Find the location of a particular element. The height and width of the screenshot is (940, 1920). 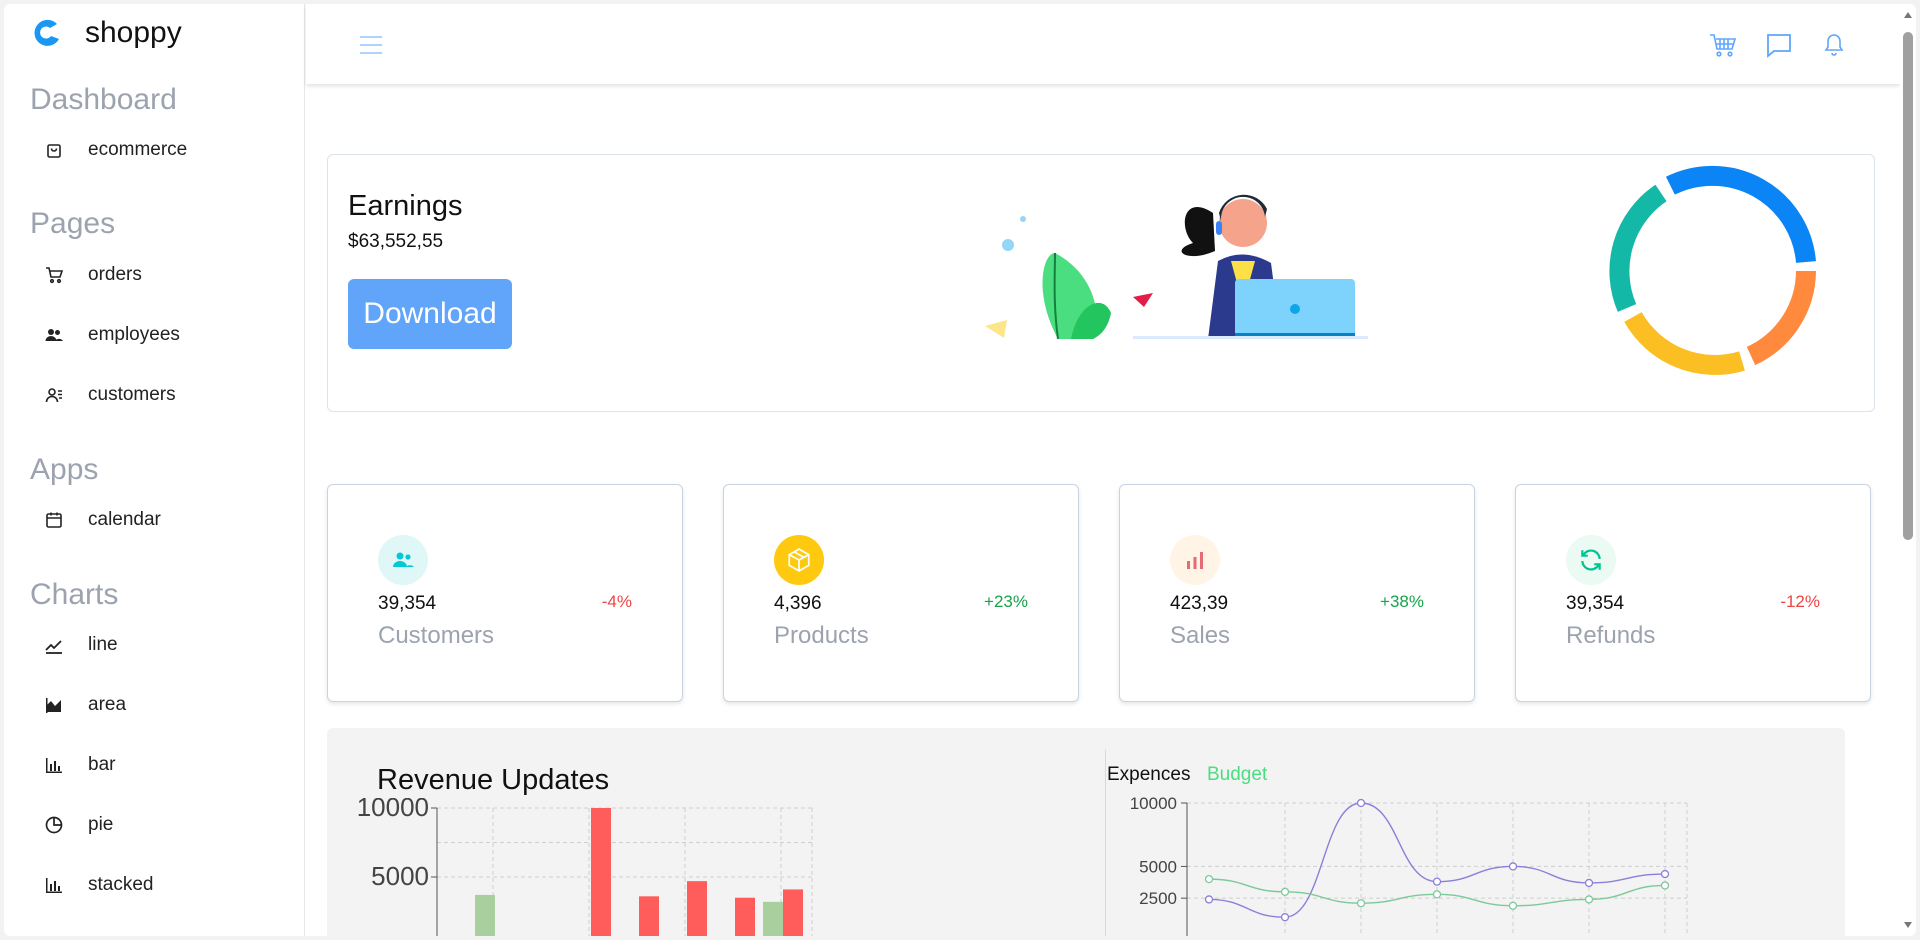

sidebar-item-employees: employees is located at coordinates (112, 335).